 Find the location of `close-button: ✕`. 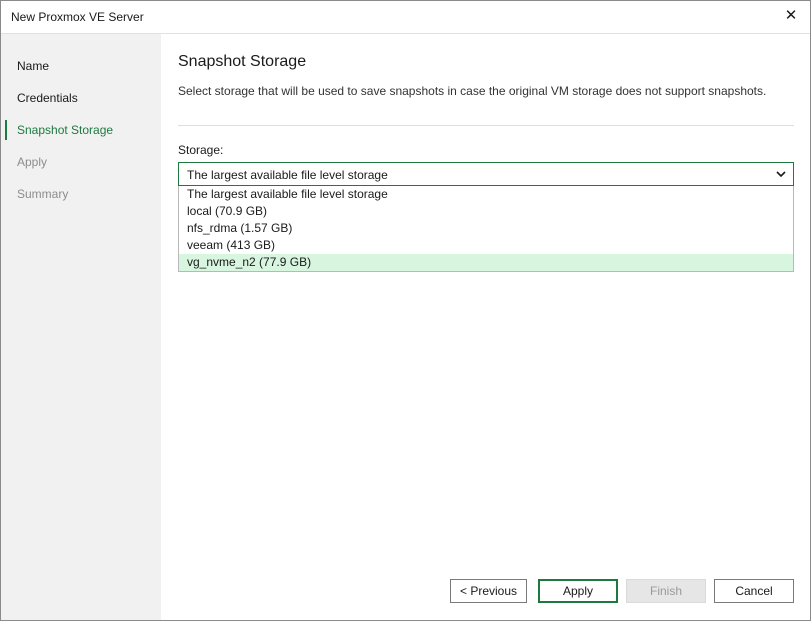

close-button: ✕ is located at coordinates (791, 16).